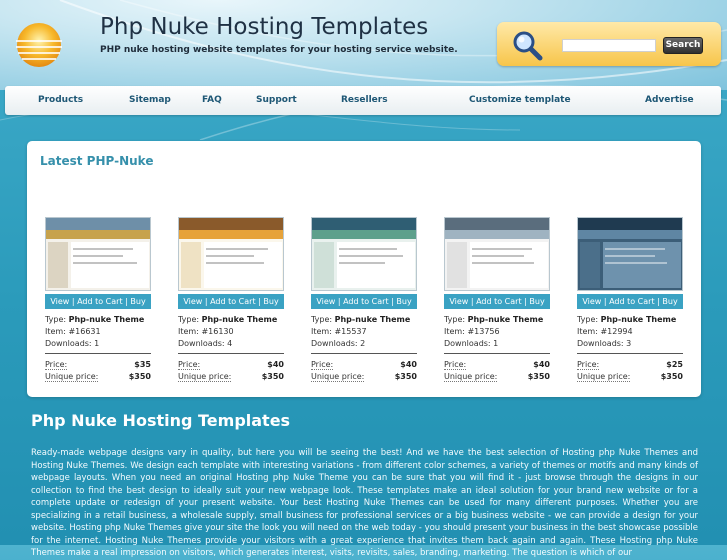 The width and height of the screenshot is (727, 560). What do you see at coordinates (472, 331) in the screenshot?
I see `product-item-number: Item: #13756` at bounding box center [472, 331].